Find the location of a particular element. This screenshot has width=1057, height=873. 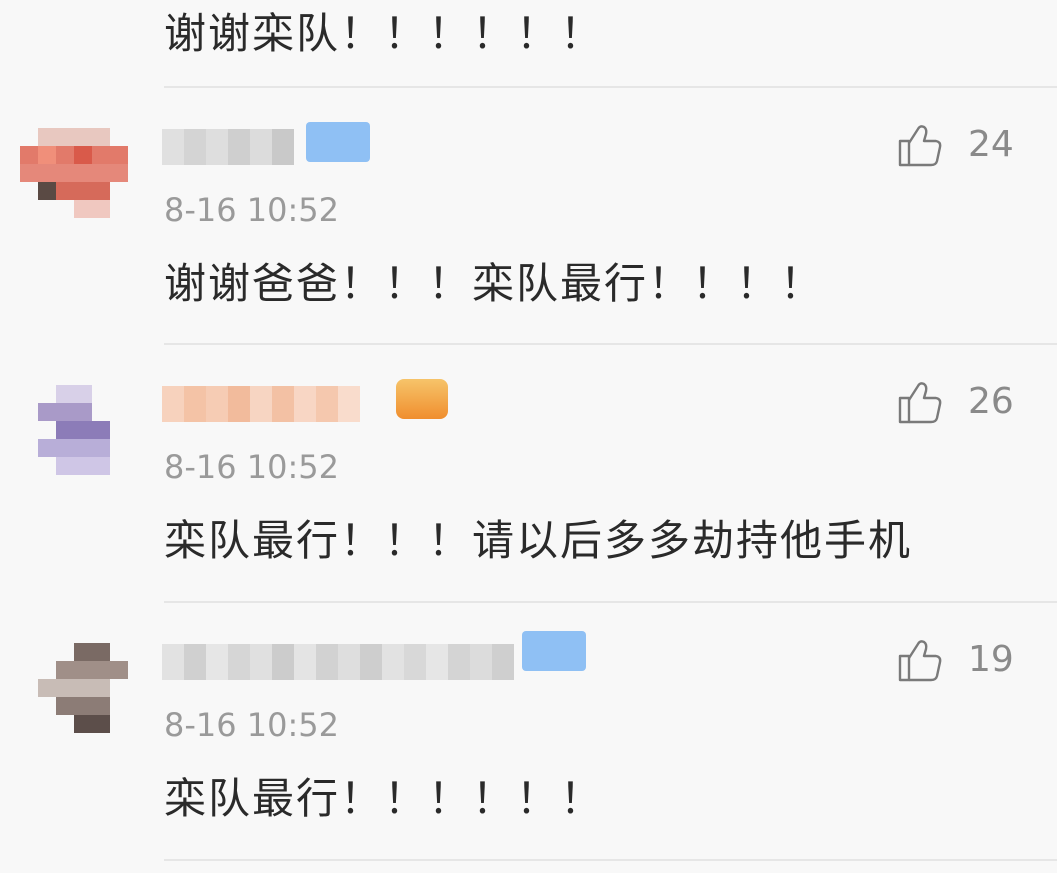

comment-text: 谢谢爸爸！！！栾队最行！！！！ is located at coordinates (494, 283).